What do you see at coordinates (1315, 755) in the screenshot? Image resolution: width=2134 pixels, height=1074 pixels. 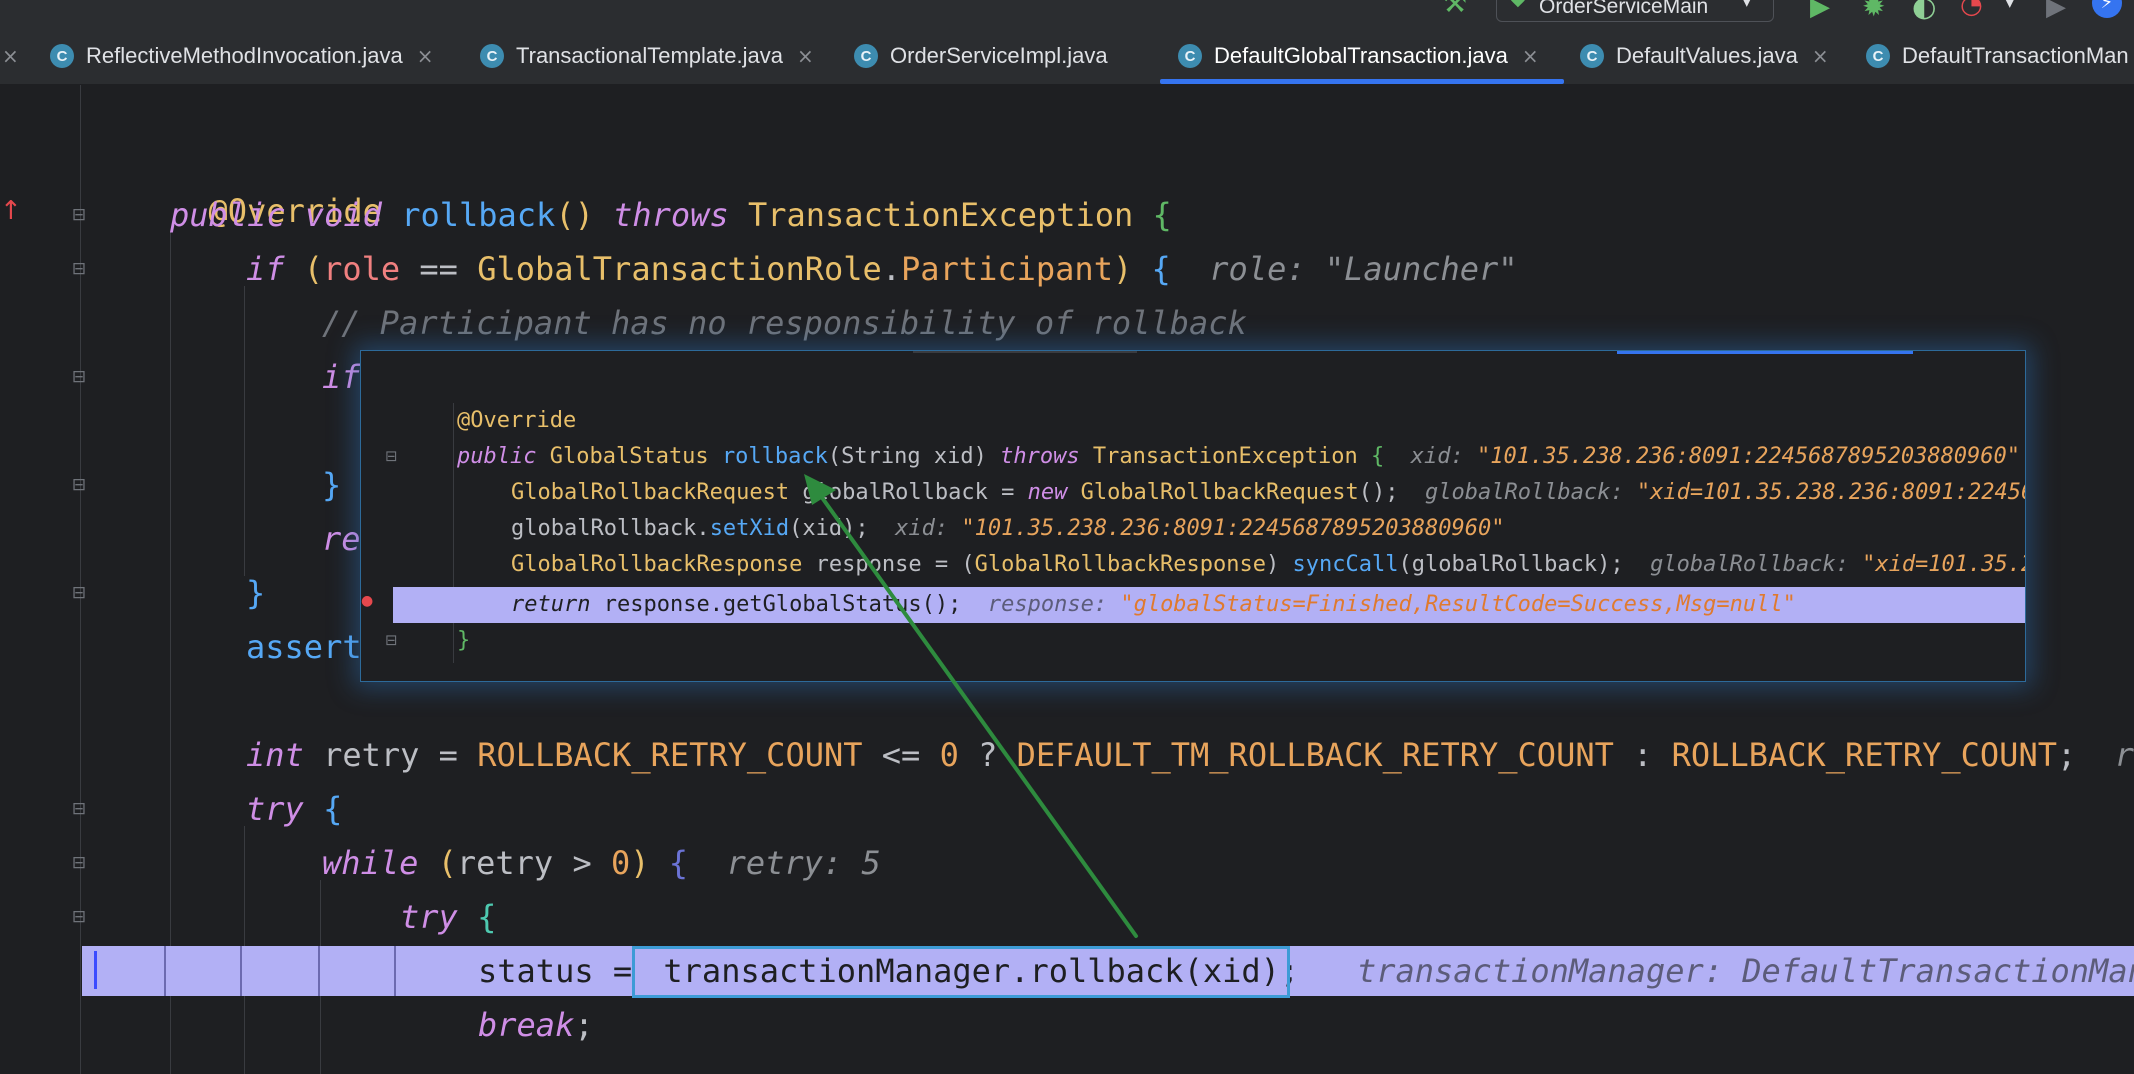 I see `constant: DEFAULT_TM_ROLLBACK_RETRY_COUNT` at bounding box center [1315, 755].